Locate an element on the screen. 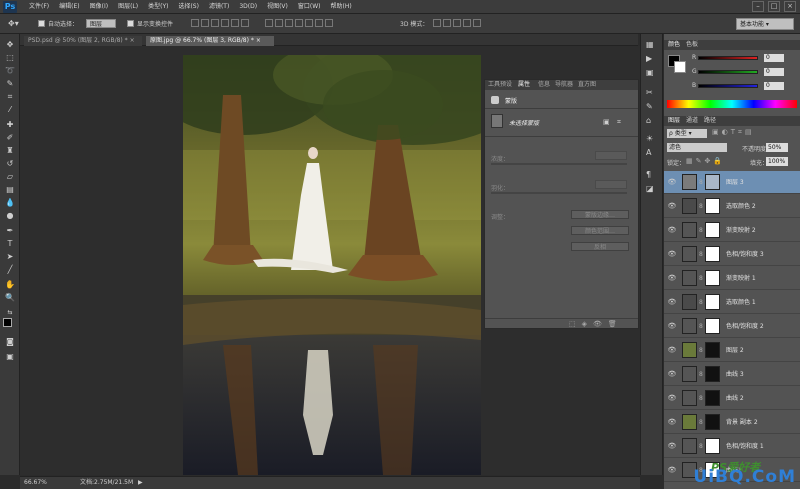  tab-channels: 通道 is located at coordinates (692, 121).